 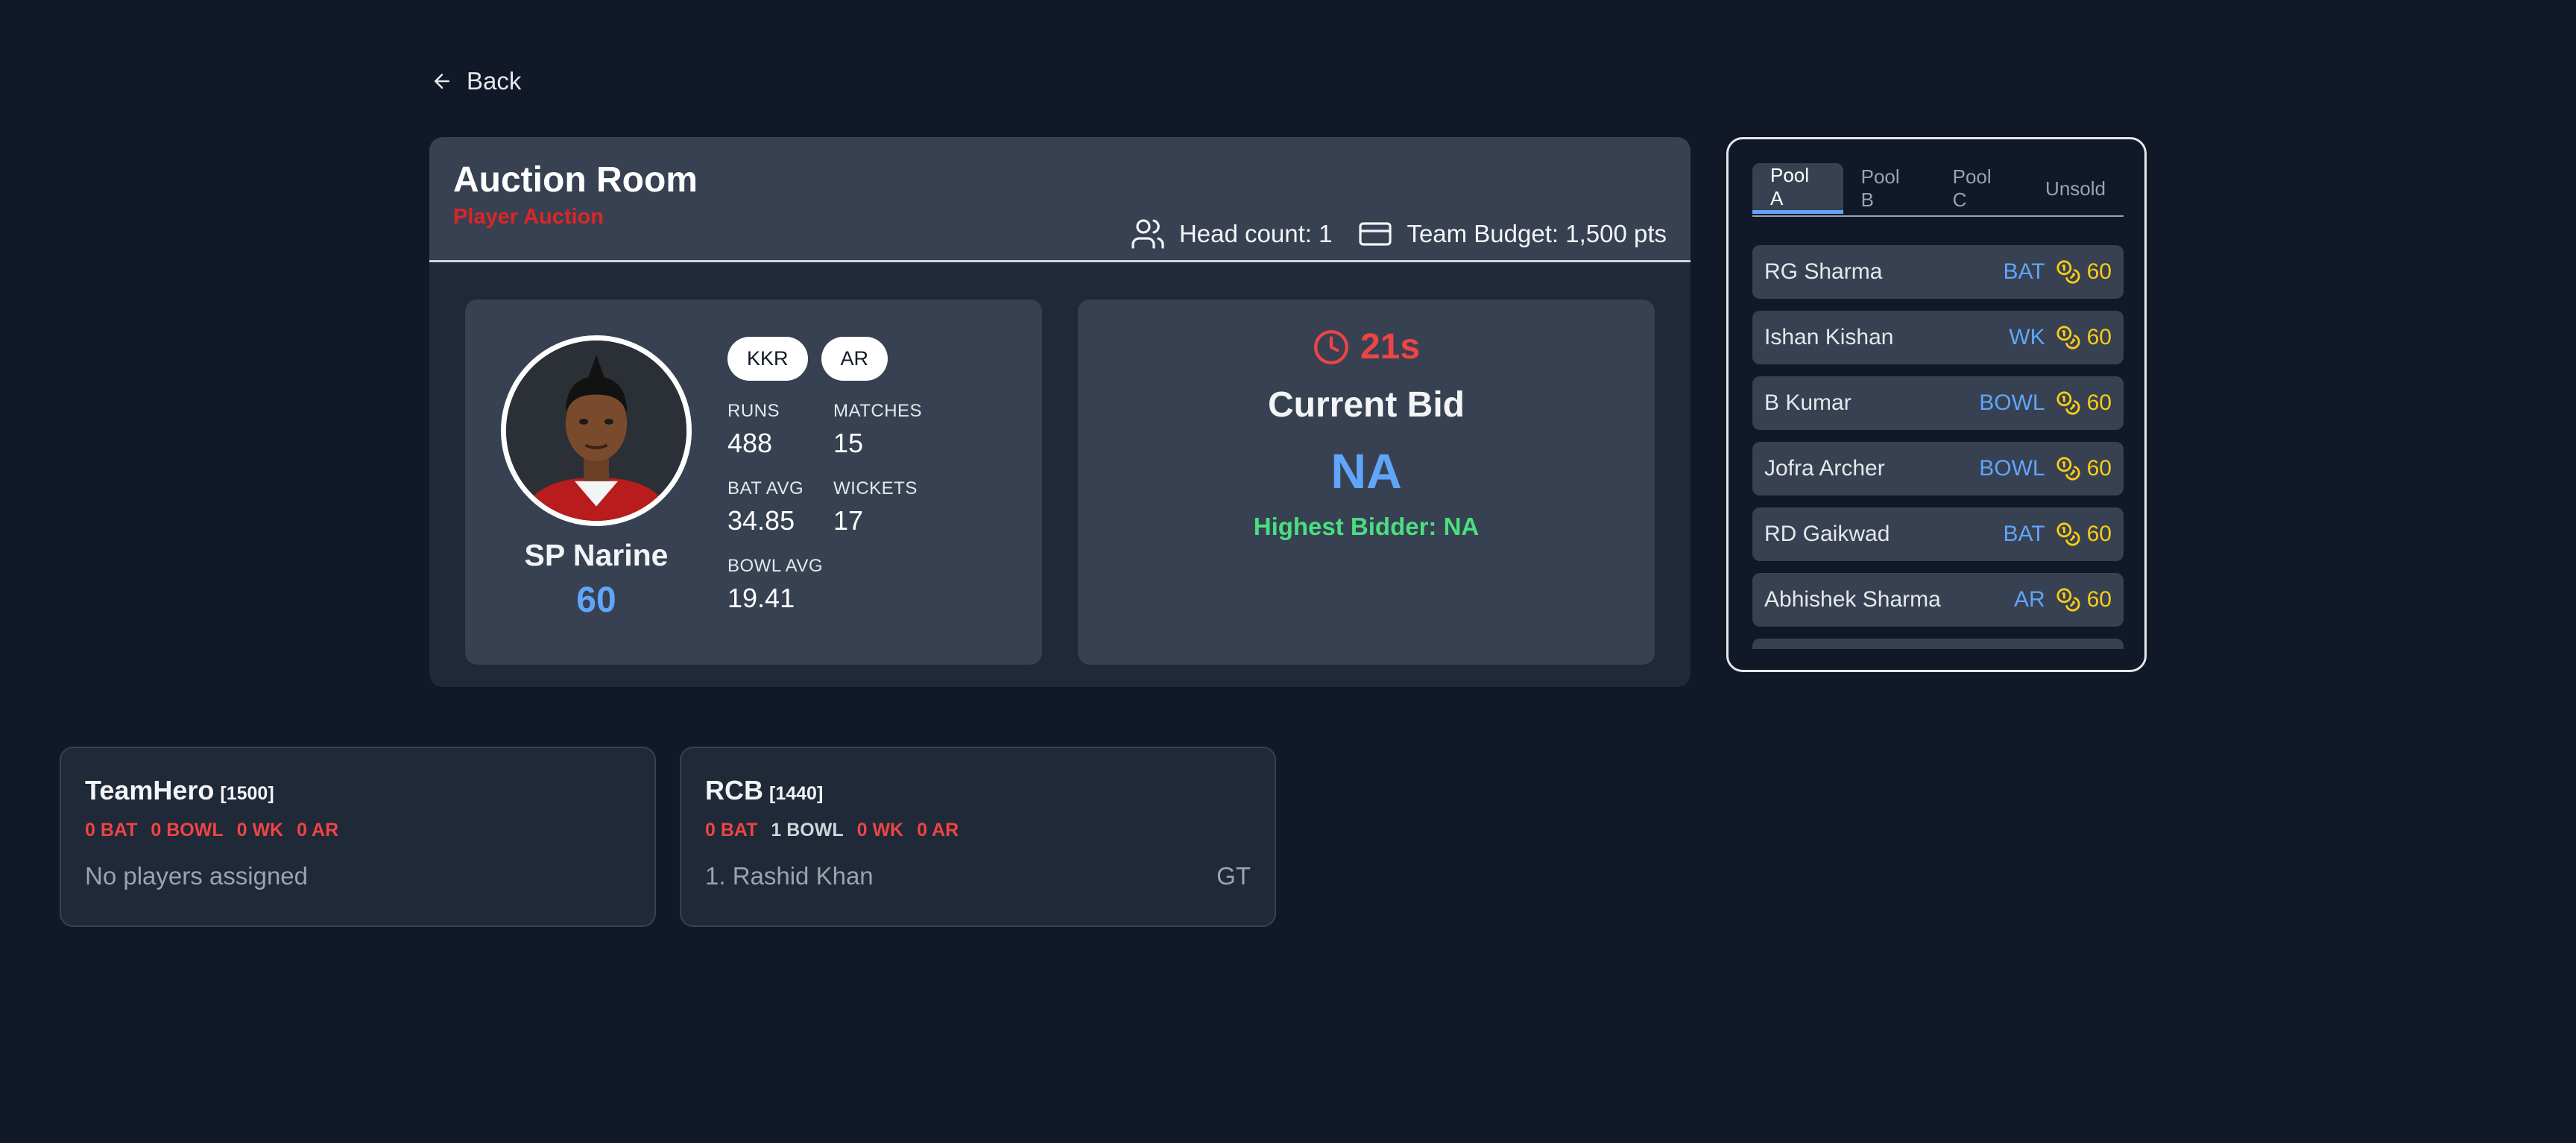 What do you see at coordinates (358, 790) in the screenshot?
I see `team-name: TeamHero [1500]` at bounding box center [358, 790].